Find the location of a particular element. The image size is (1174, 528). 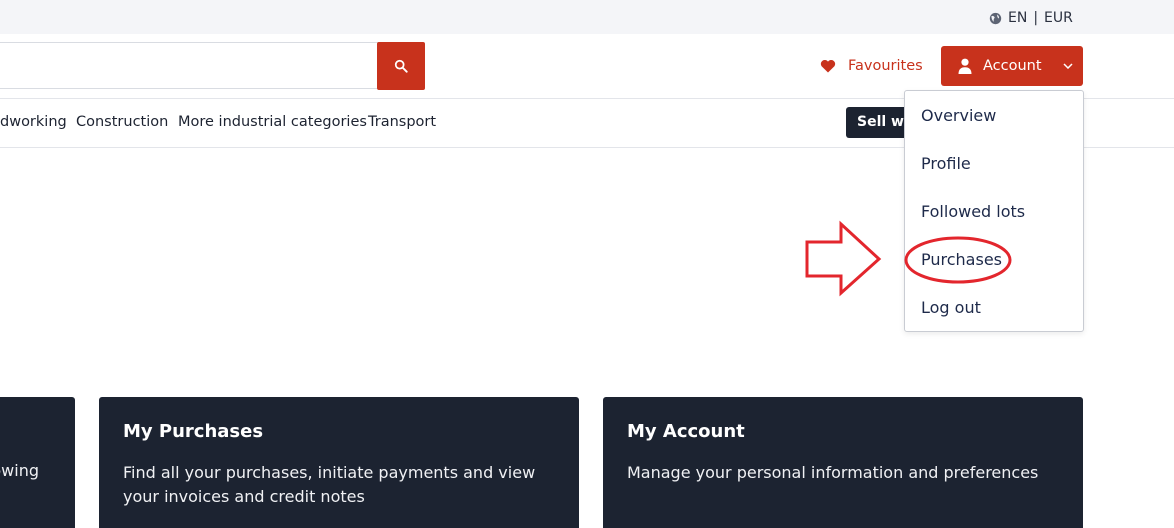

menu-item-log-out: Log out is located at coordinates (951, 307).